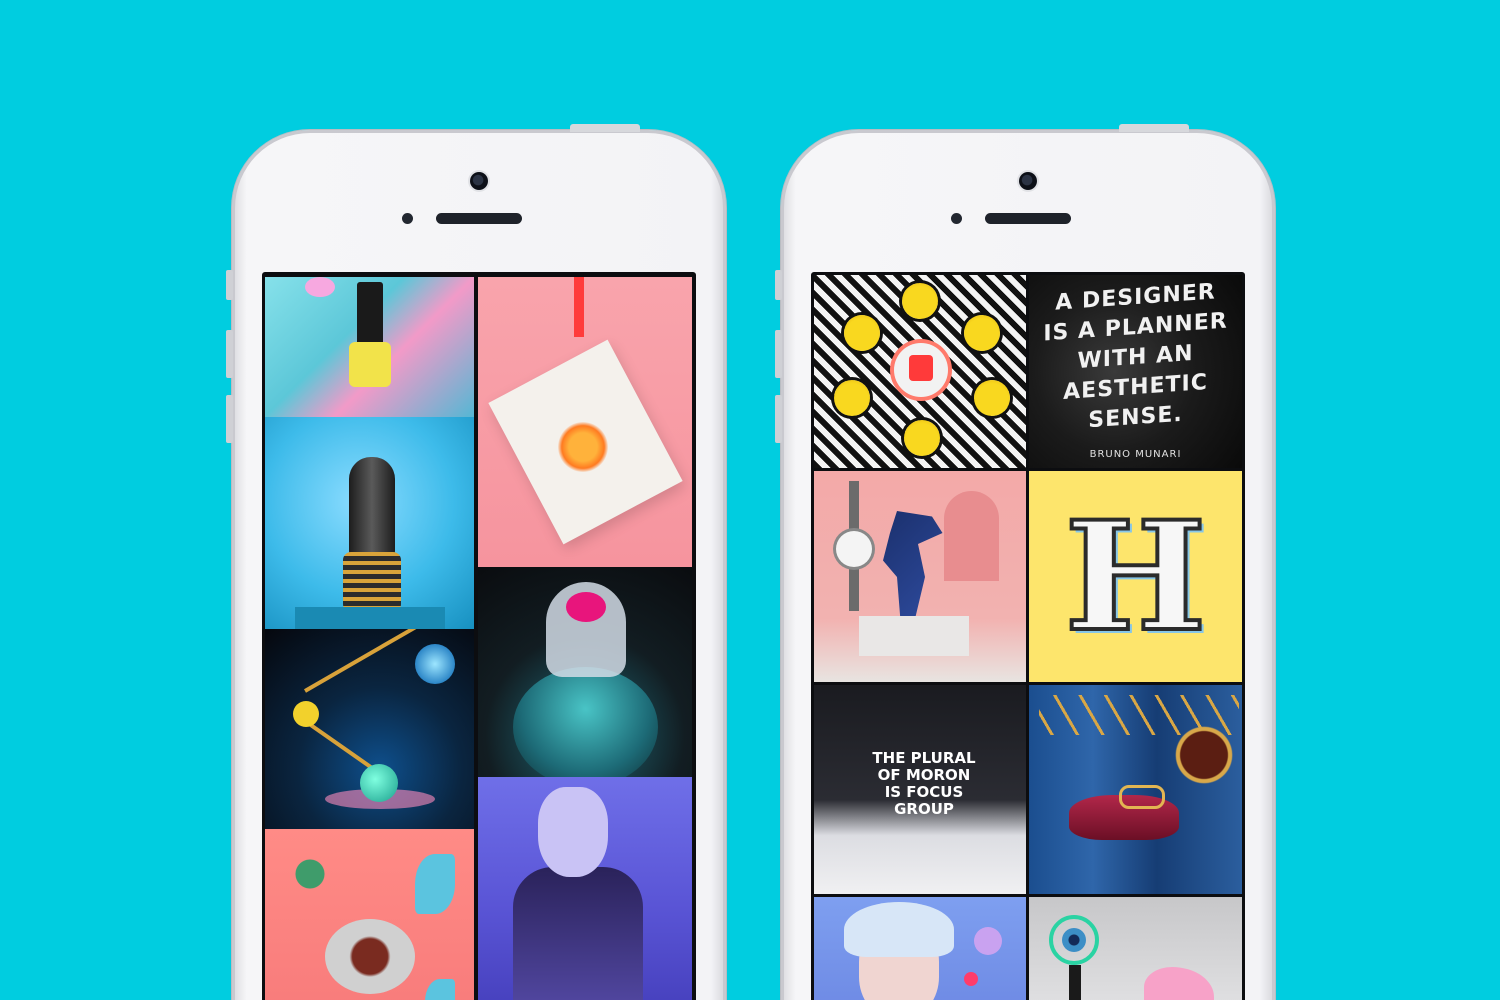  Describe the element at coordinates (1135, 948) in the screenshot. I see `grid-tile-eye-sculpture` at that location.